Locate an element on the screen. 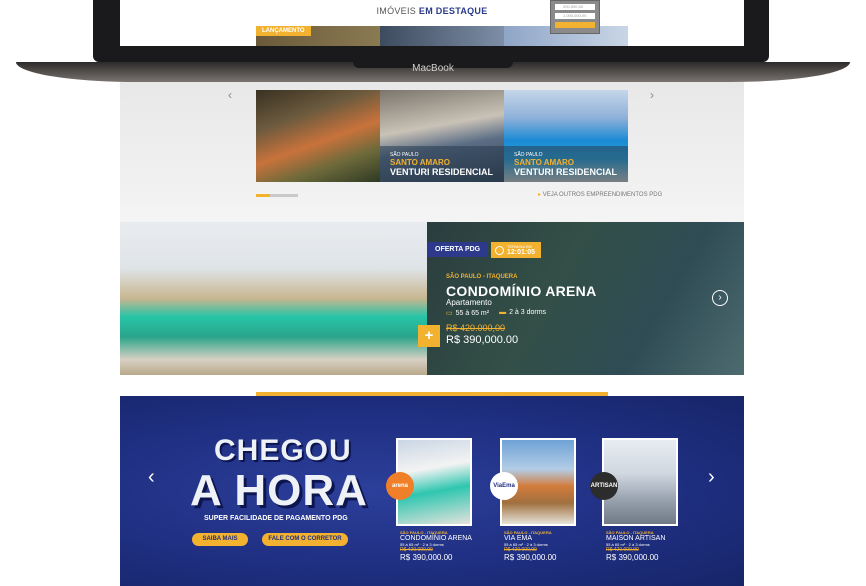  price-min: 200.000,00 is located at coordinates (575, 7).